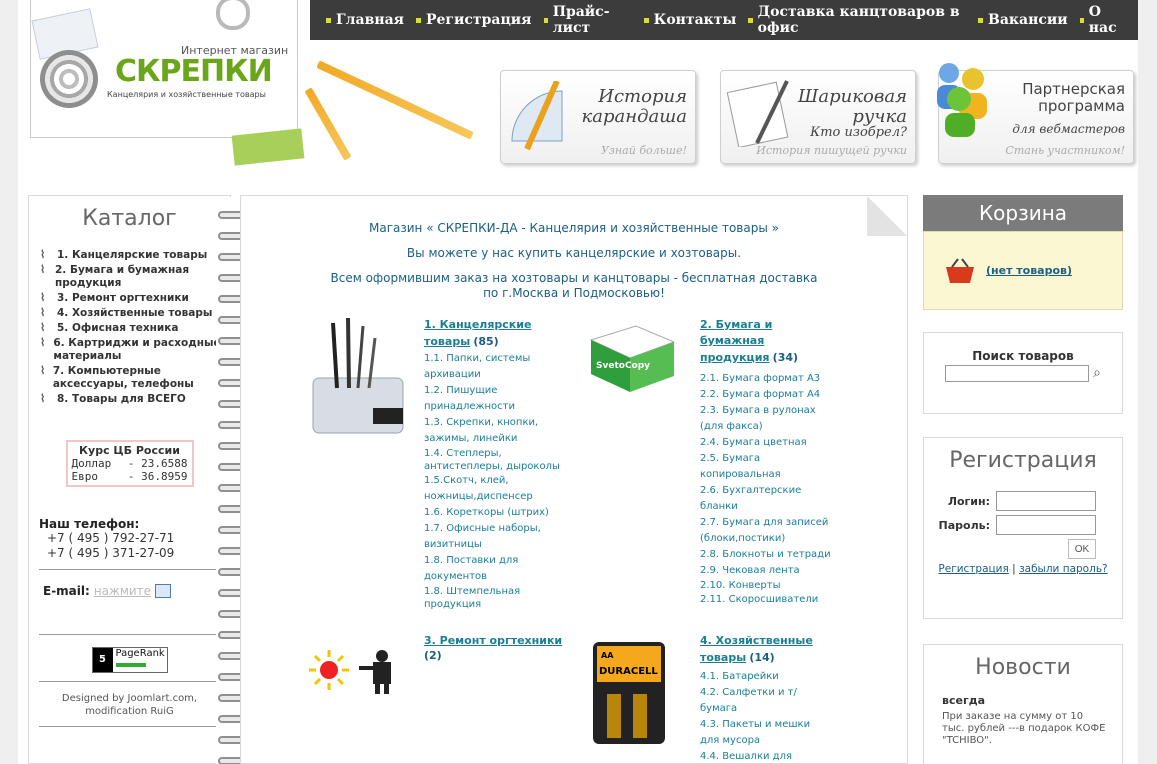  Describe the element at coordinates (758, 113) in the screenshot. I see `notebook-pen-icon` at that location.